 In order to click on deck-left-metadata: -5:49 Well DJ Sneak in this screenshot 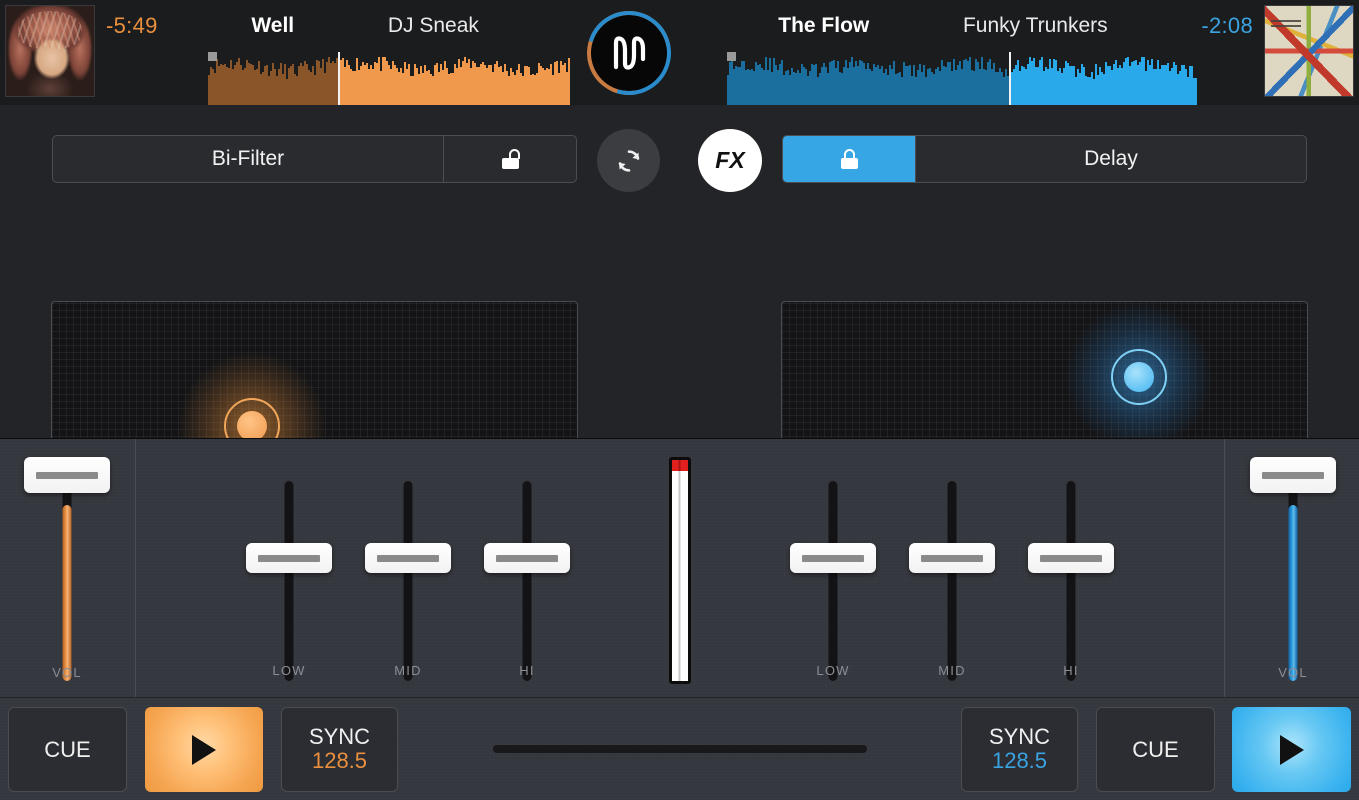, I will do `click(339, 26)`.